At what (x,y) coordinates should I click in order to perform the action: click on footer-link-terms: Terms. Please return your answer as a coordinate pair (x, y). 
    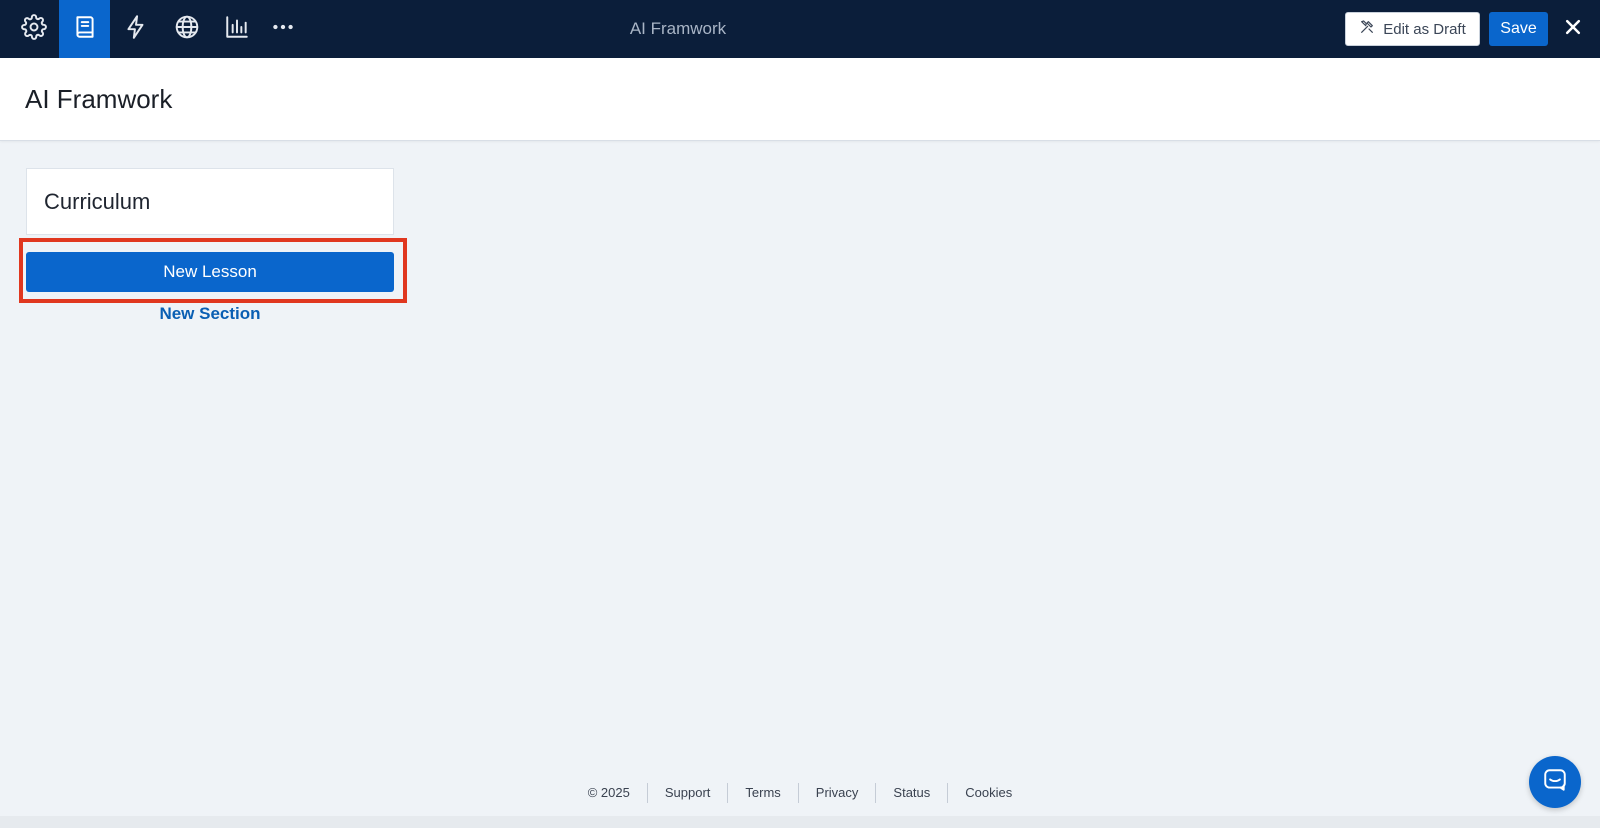
    Looking at the image, I should click on (762, 793).